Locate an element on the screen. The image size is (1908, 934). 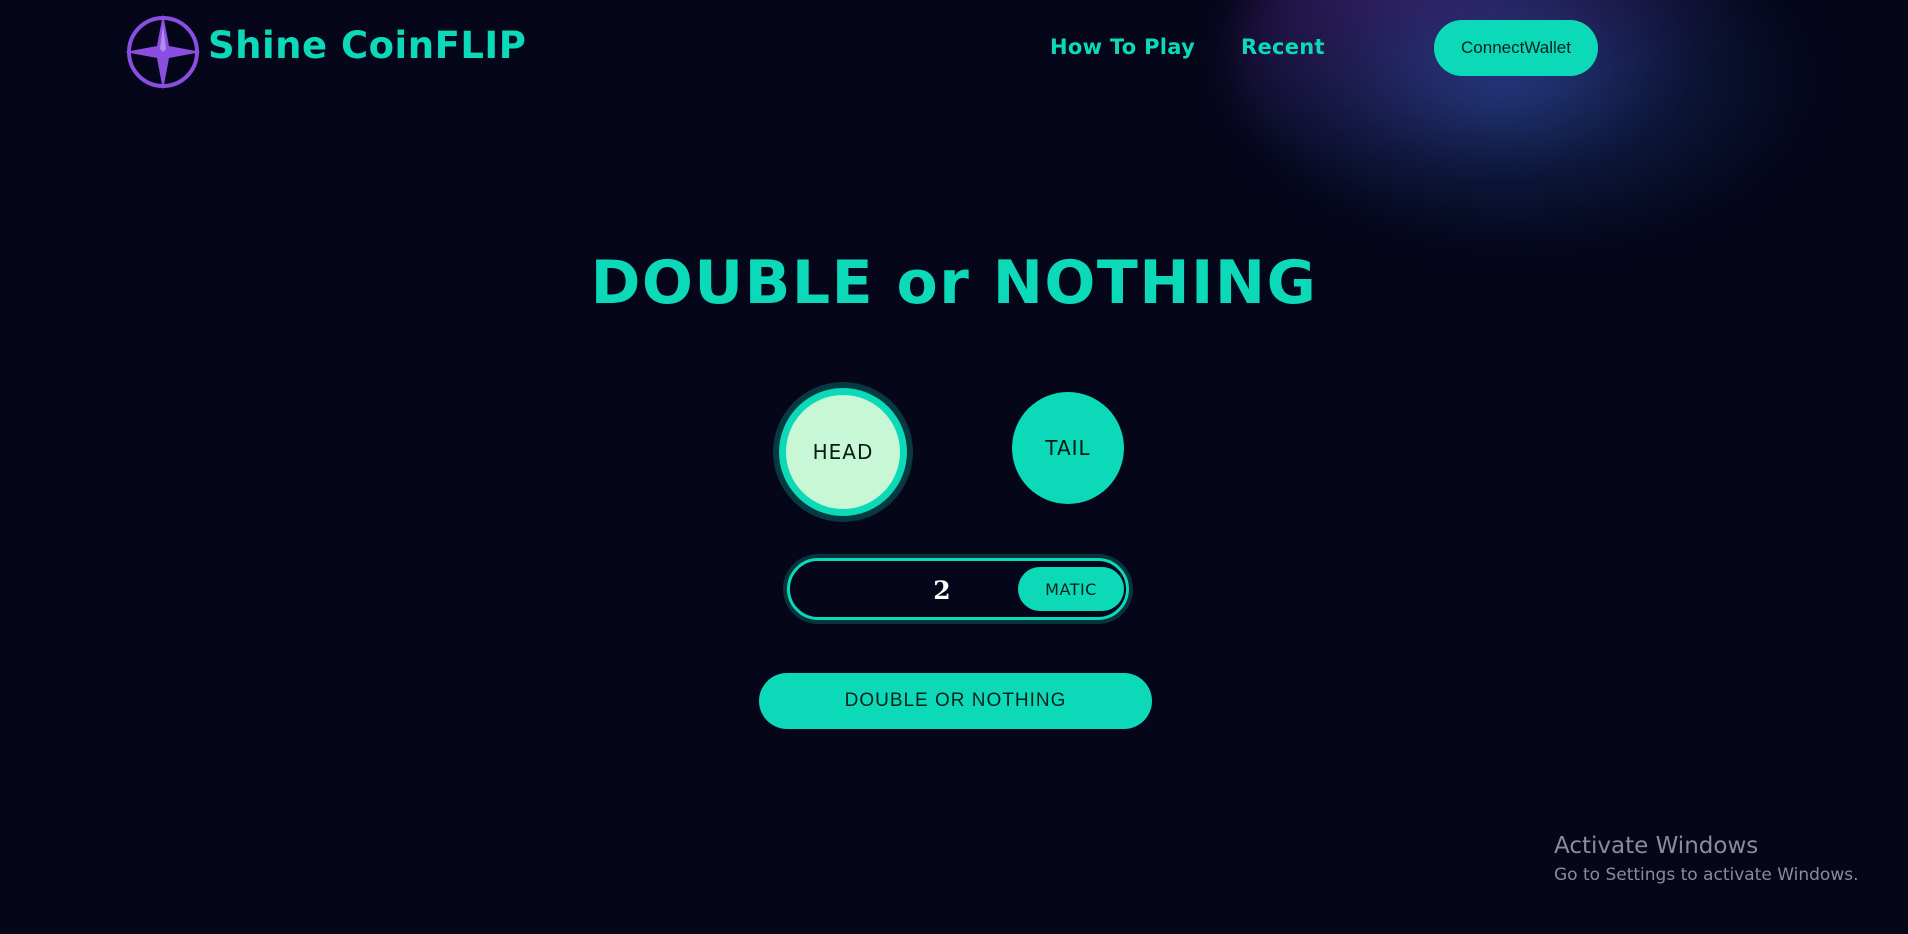
watermark-subtitle: Go to Settings to activate Windows. is located at coordinates (1706, 875).